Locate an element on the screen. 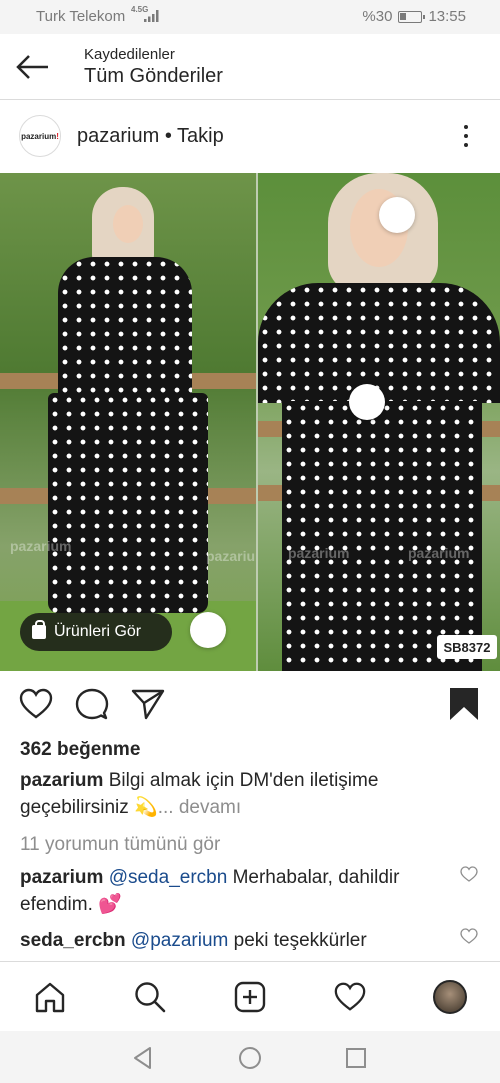 This screenshot has height=1083, width=500. watermark-left: pazarium is located at coordinates (41, 546).